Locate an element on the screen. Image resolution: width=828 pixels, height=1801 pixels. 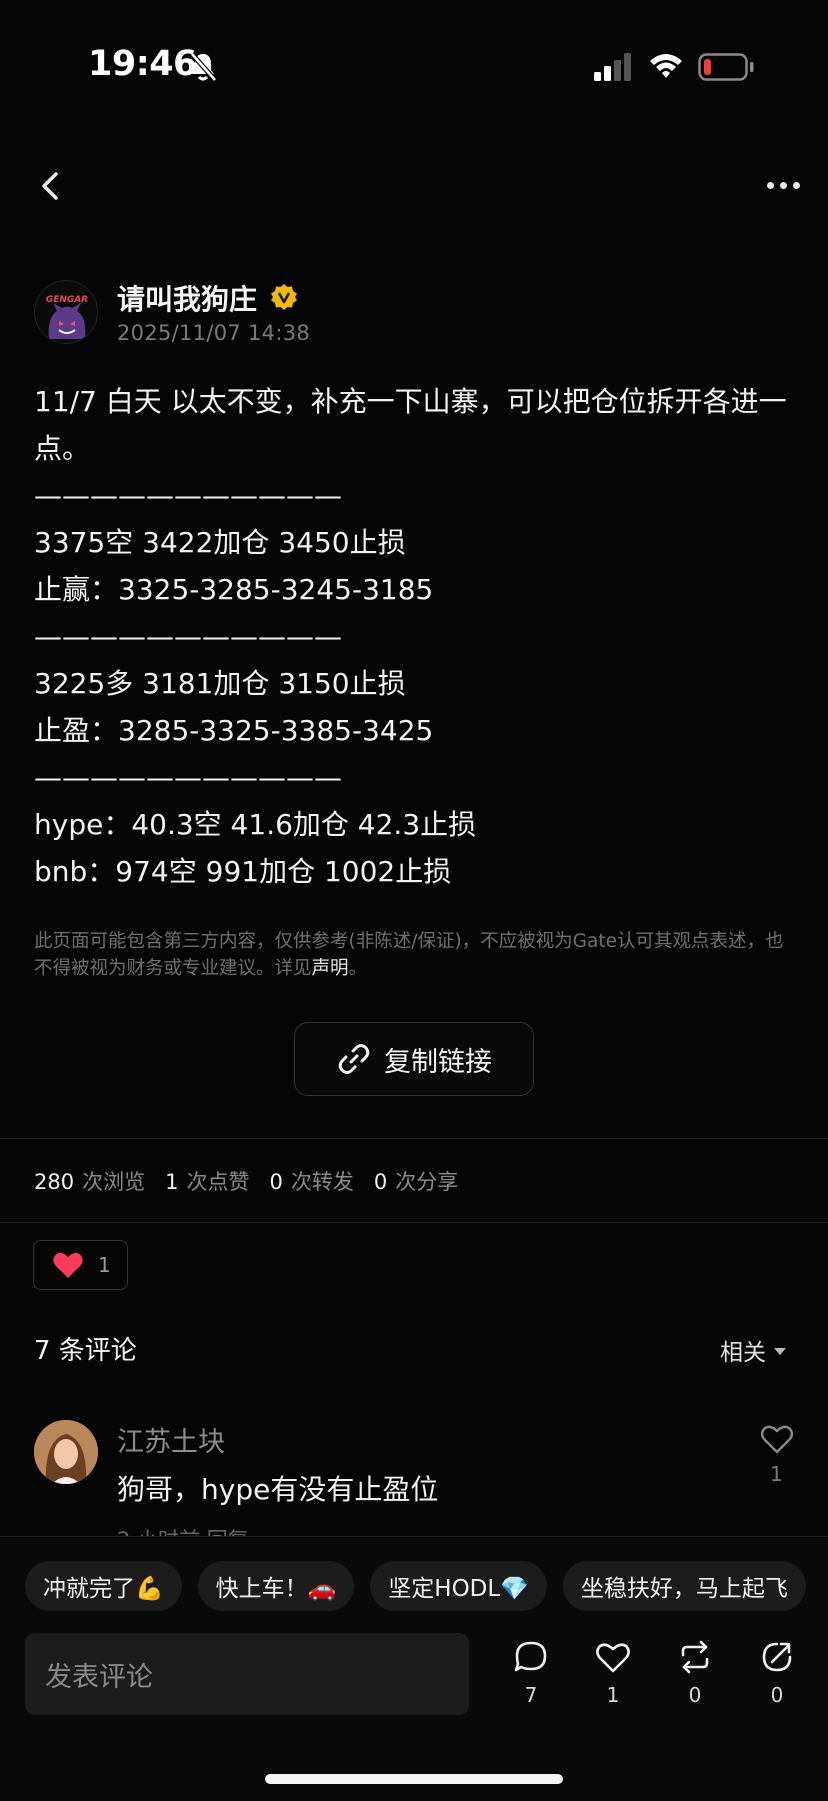
copy-link-button: 复制链接 is located at coordinates (414, 1059).